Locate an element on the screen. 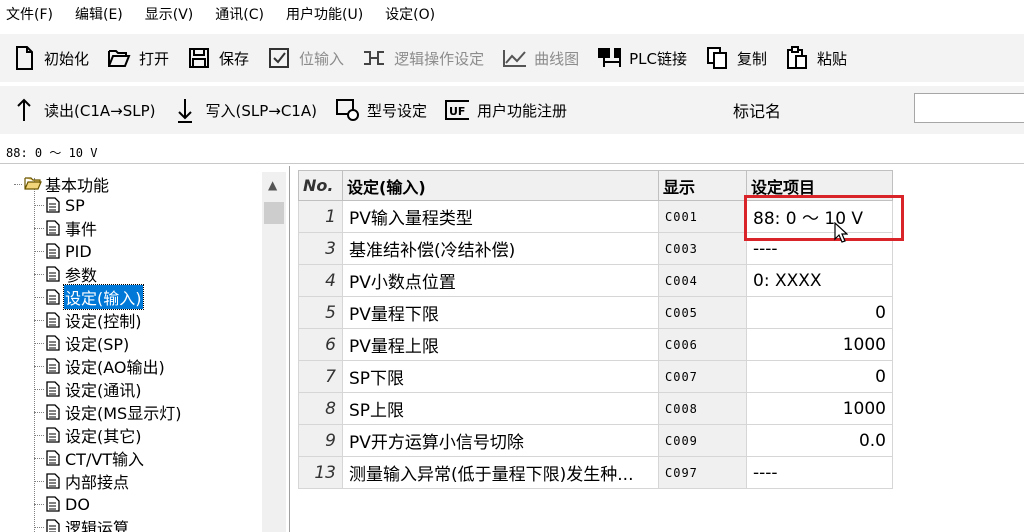 This screenshot has height=532, width=1024. tree-item: PID is located at coordinates (63, 251).